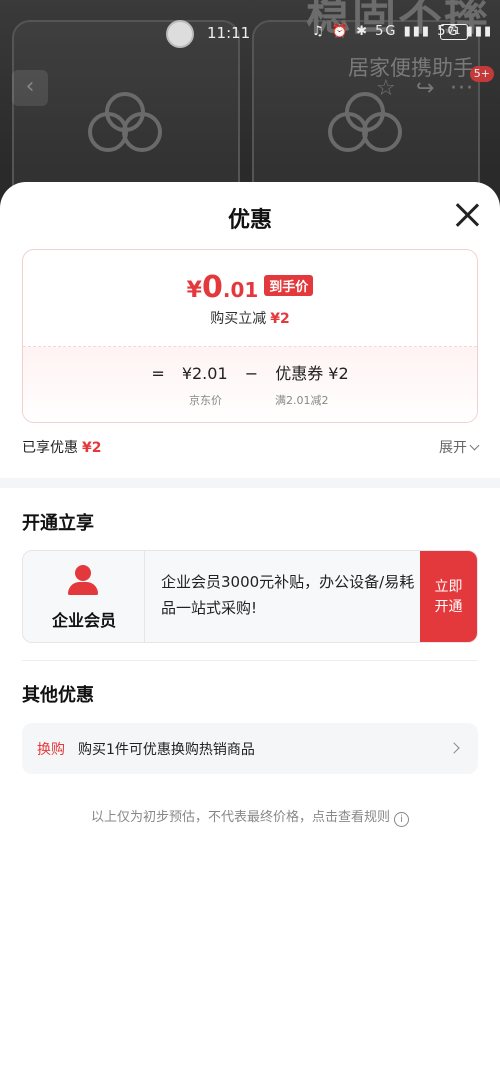 The image size is (500, 1085). What do you see at coordinates (92, 448) in the screenshot?
I see `enjoyed-value: ¥2` at bounding box center [92, 448].